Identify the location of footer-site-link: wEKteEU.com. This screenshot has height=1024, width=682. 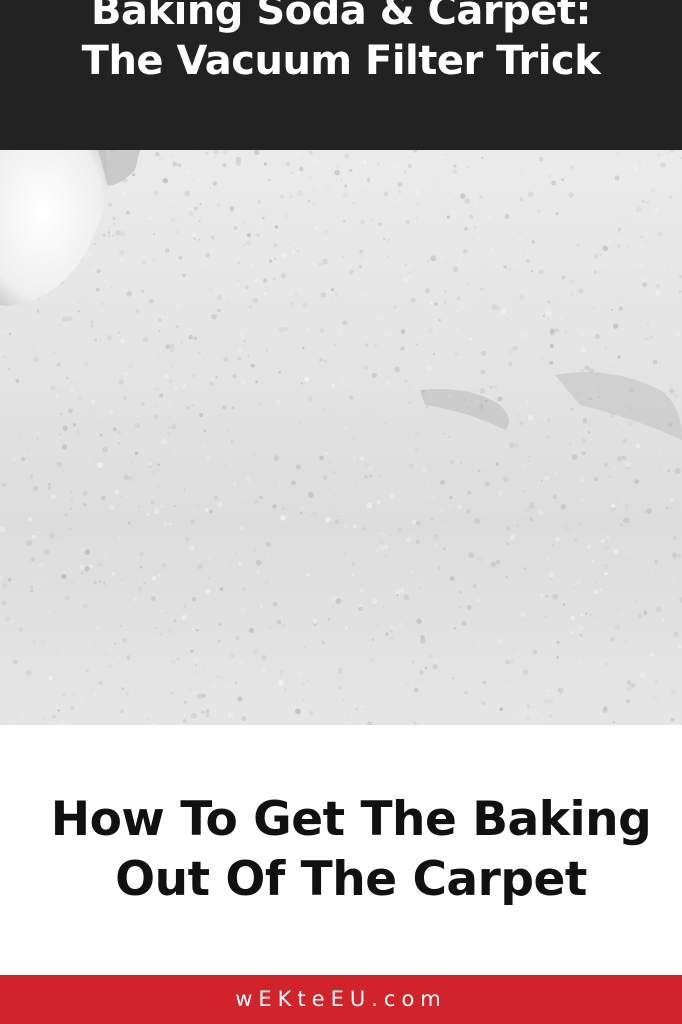
(341, 999).